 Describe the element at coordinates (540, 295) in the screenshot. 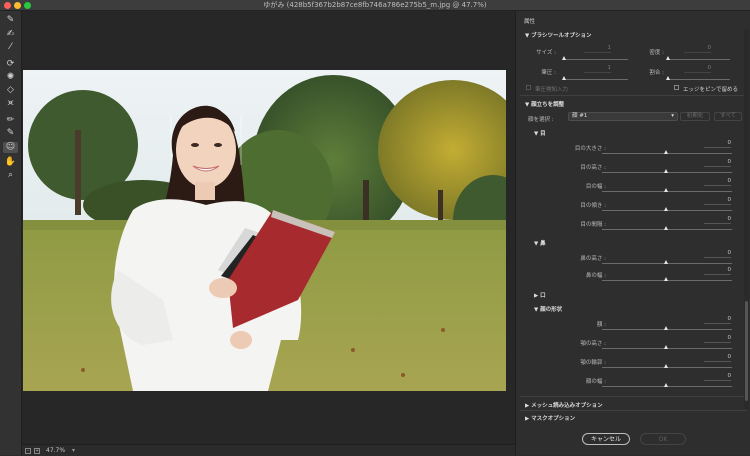

I see `mouth-toggle: ▶ 口` at that location.